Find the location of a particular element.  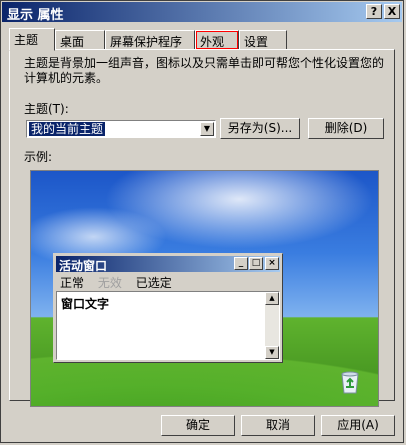

example-label: 示例: is located at coordinates (38, 157).